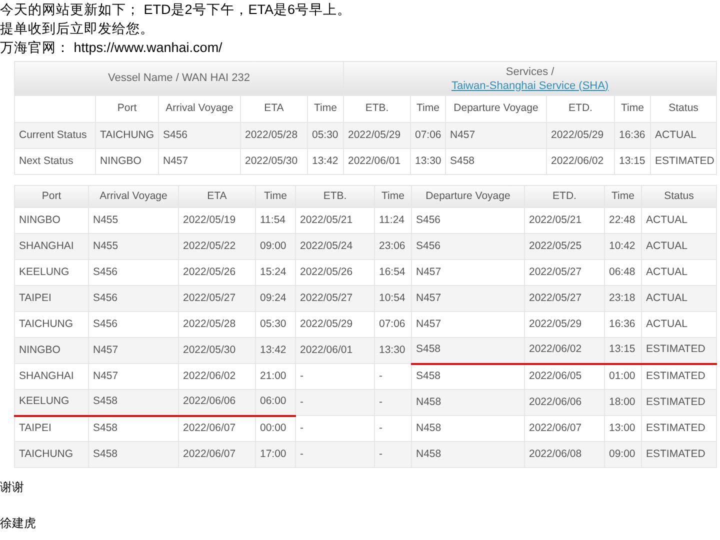 The height and width of the screenshot is (540, 720). What do you see at coordinates (179, 78) in the screenshot?
I see `vessel-heading: Vessel Name / WAN HAI 232` at bounding box center [179, 78].